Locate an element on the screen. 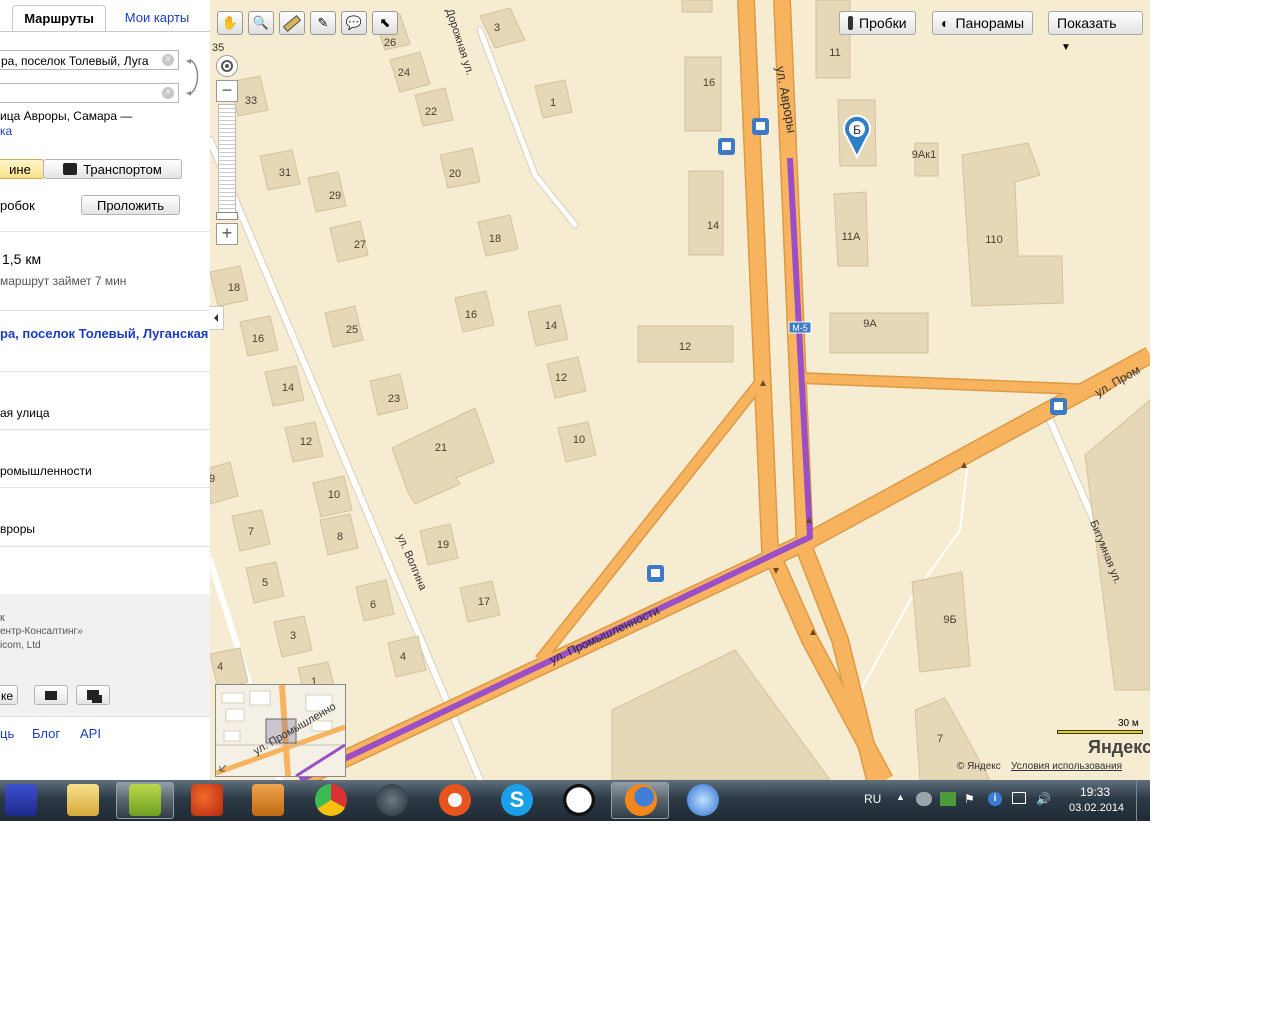 This screenshot has width=1280, height=1024. route-step: вроры is located at coordinates (17, 529).